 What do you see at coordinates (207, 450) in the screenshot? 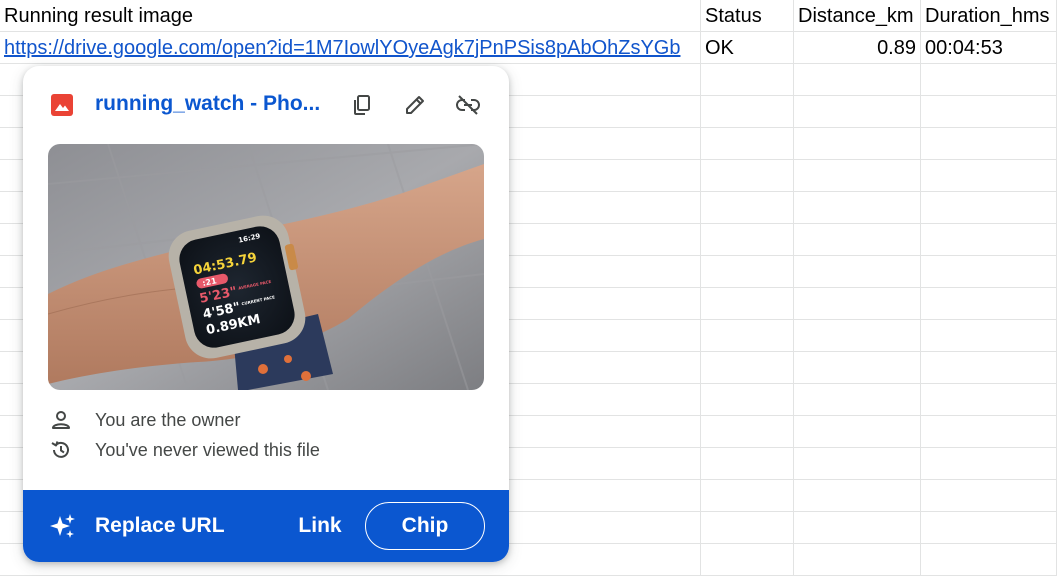
I see `viewed-text: You've never viewed this file` at bounding box center [207, 450].